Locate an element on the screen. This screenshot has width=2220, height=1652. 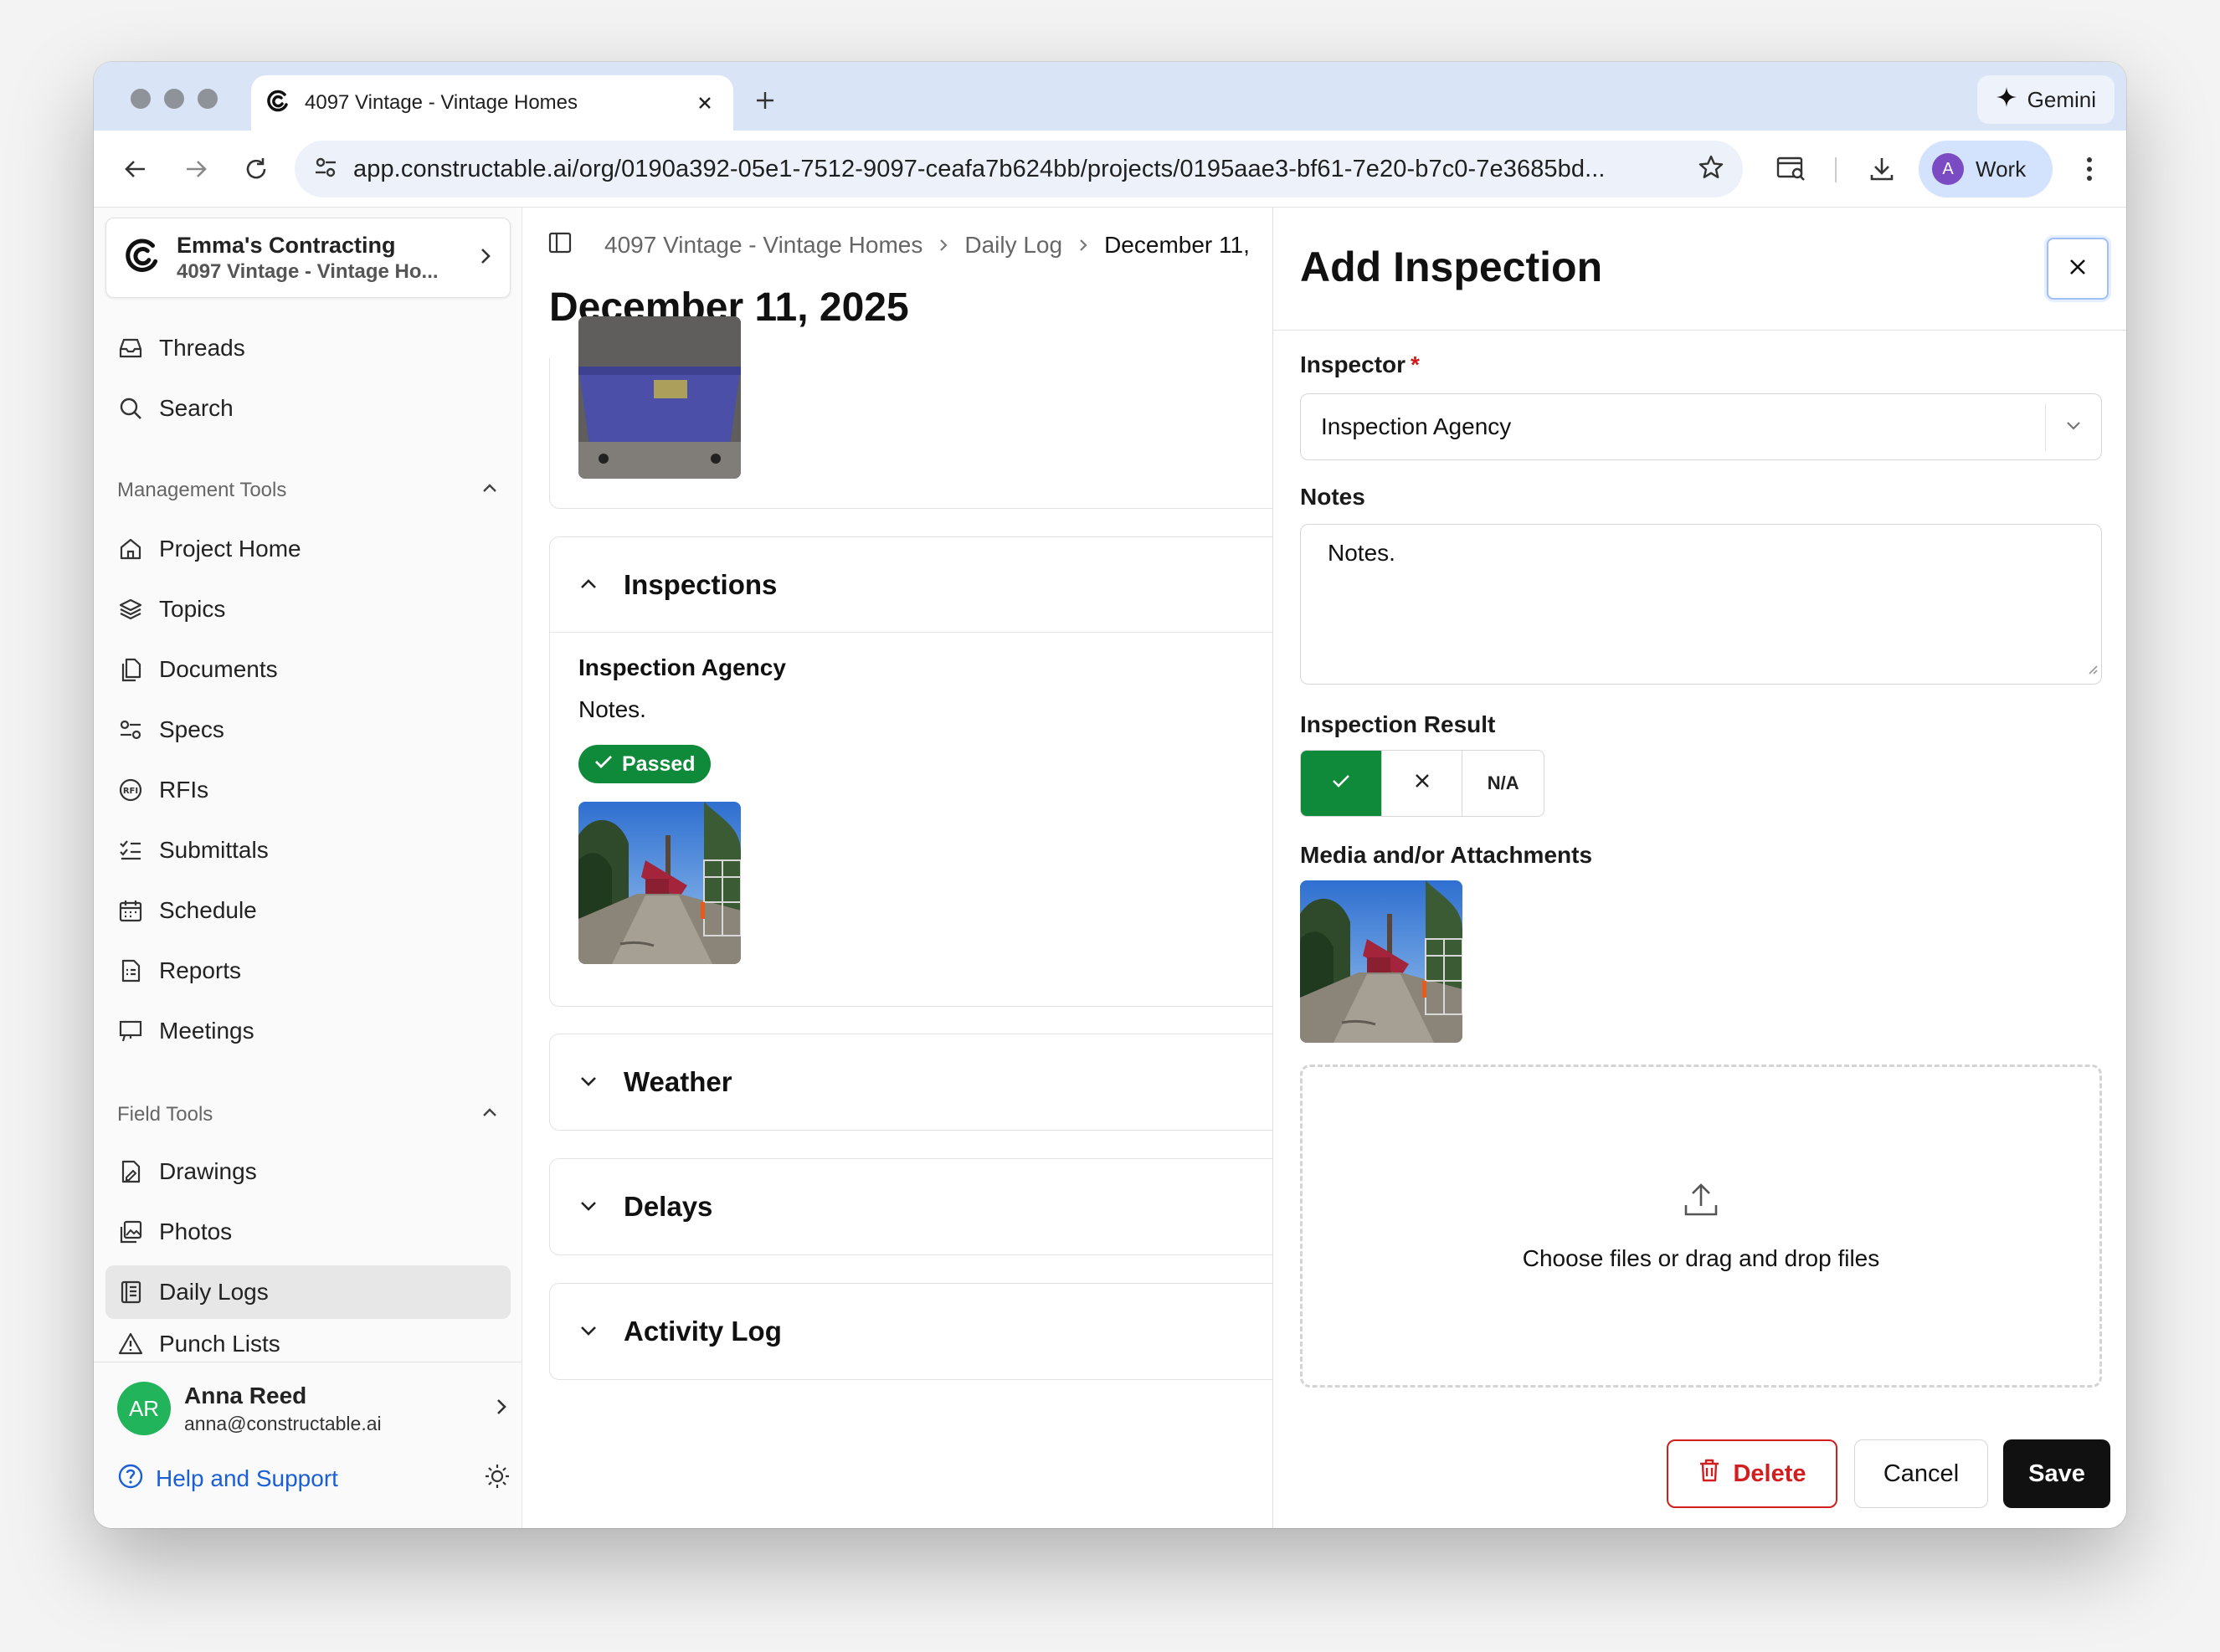
divider is located at coordinates (1699, 330).